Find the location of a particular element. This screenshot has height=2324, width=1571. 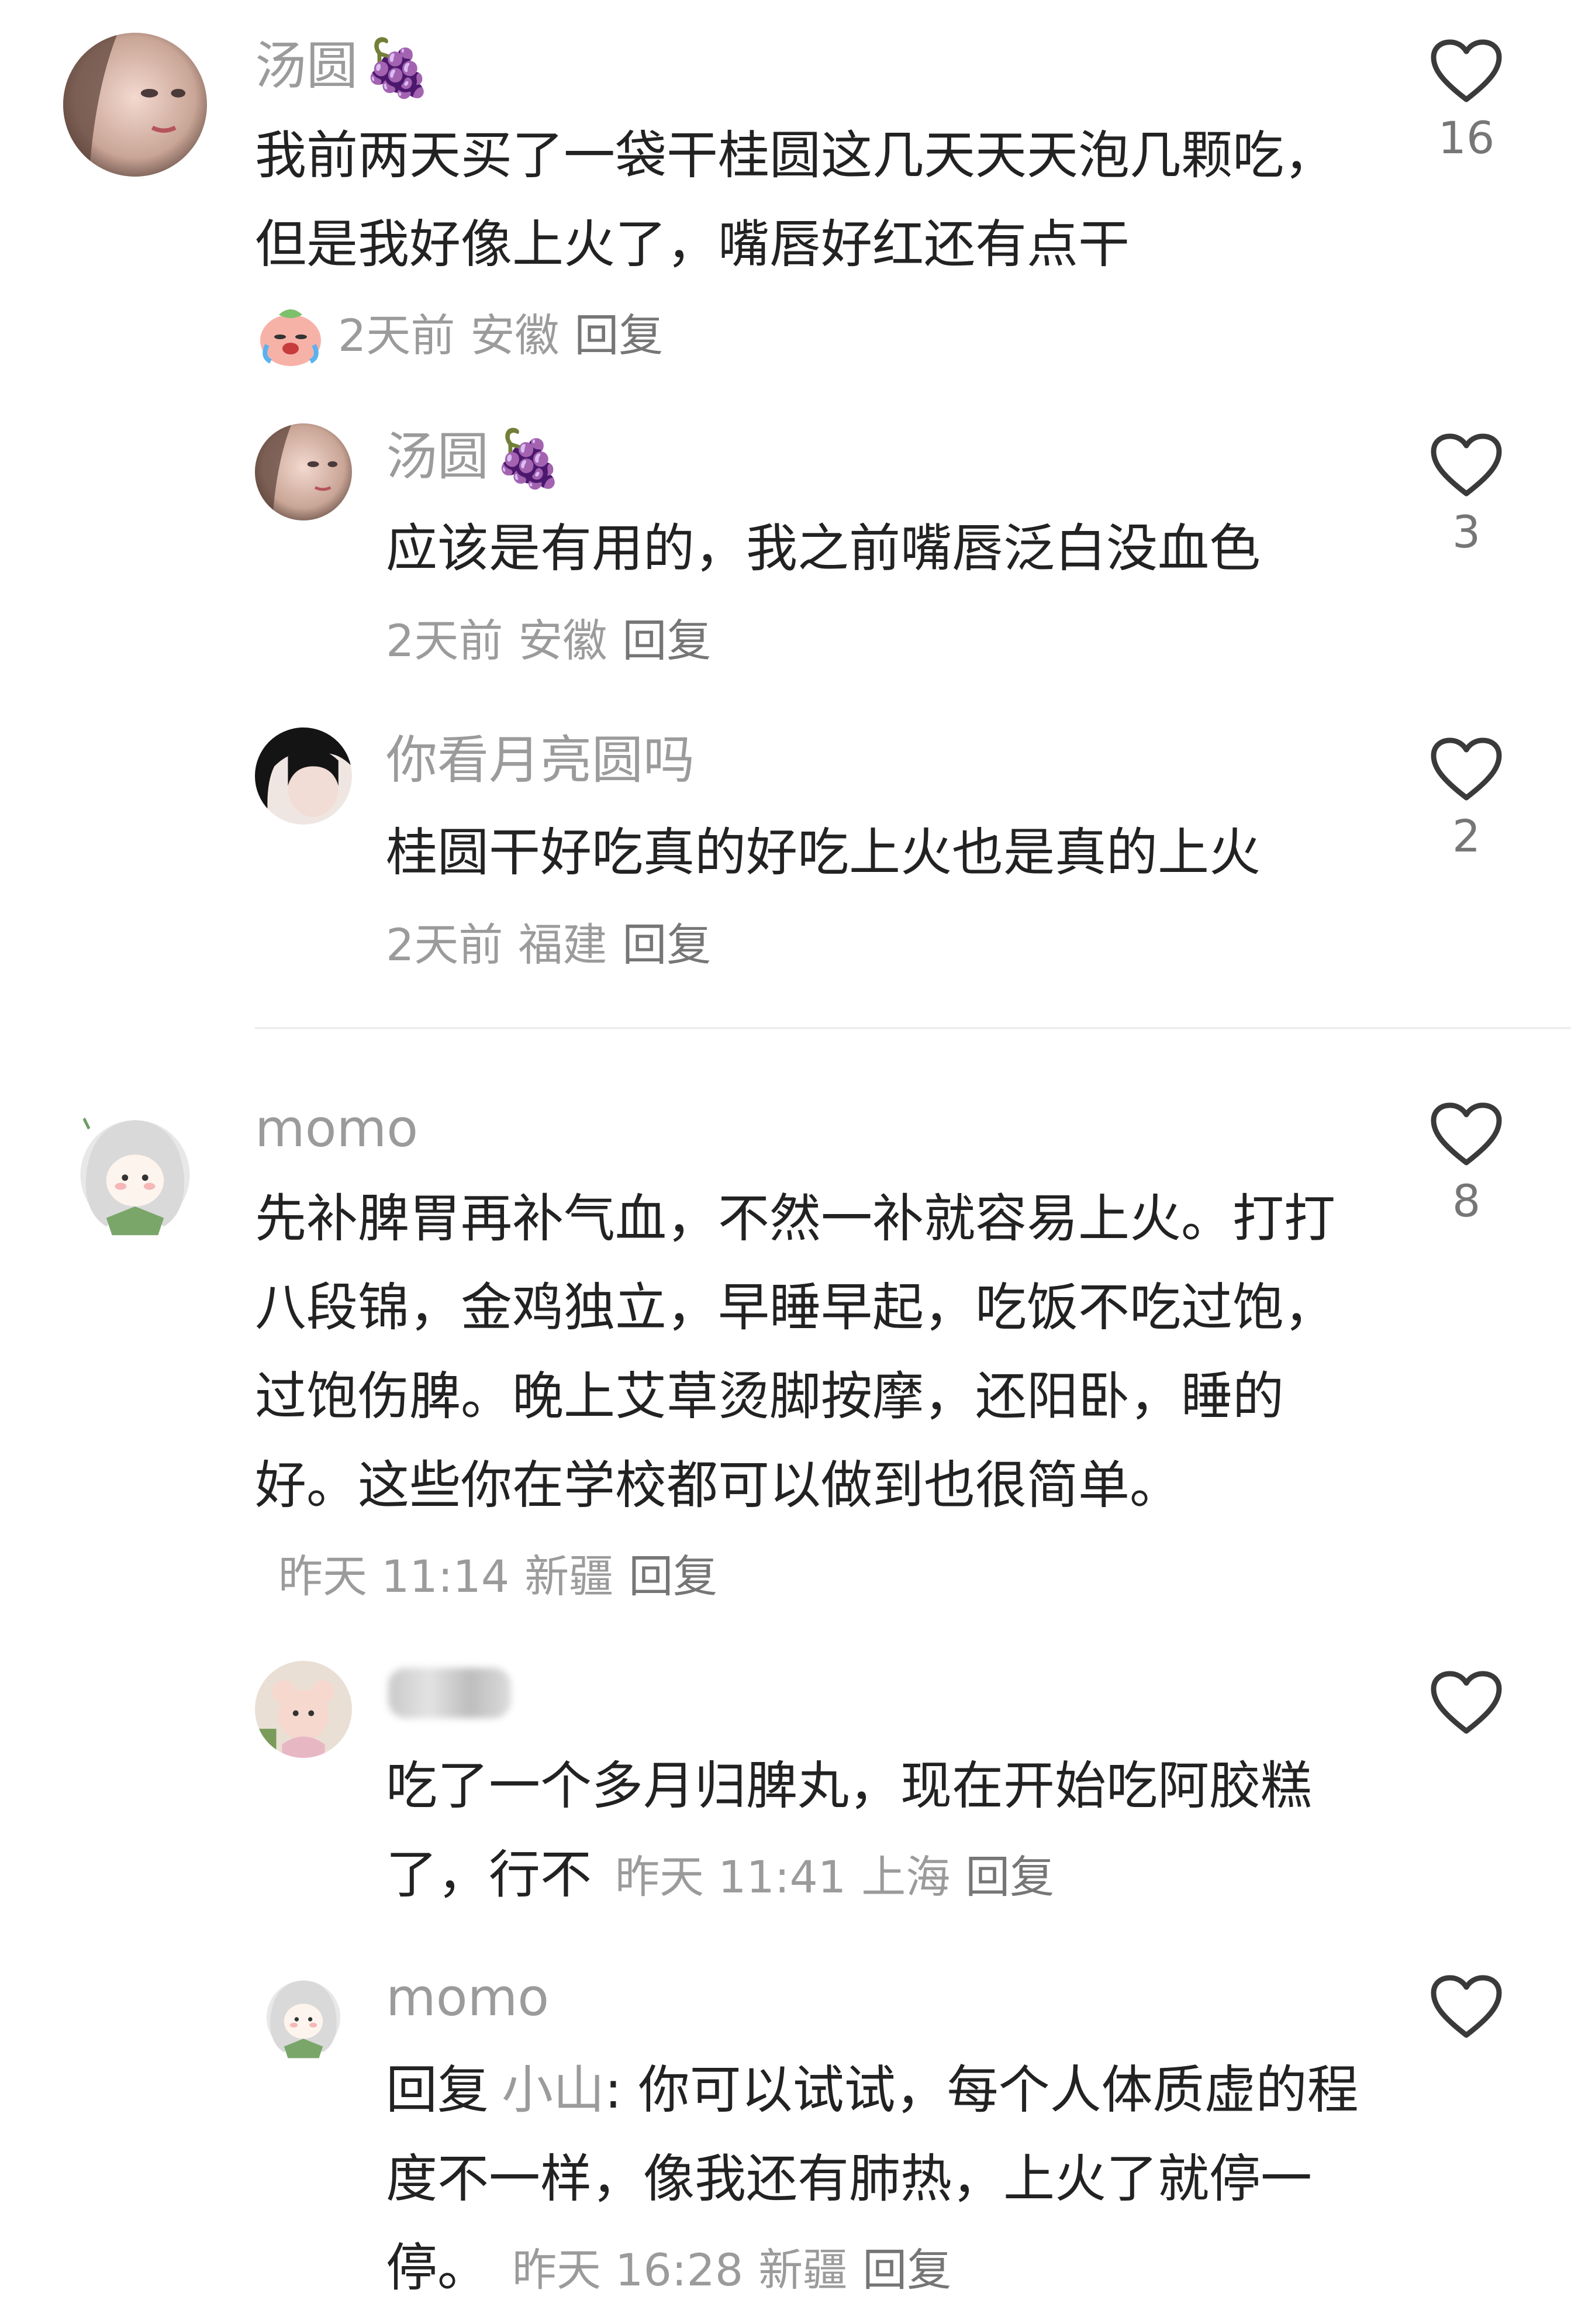

comment-meta: 2天前 安徽 回复 is located at coordinates (459, 336).